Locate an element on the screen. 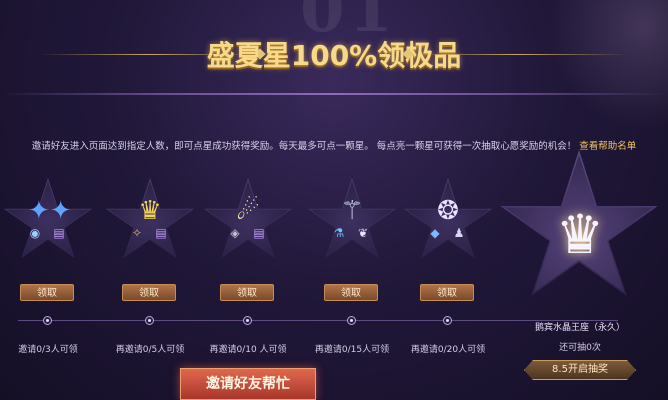  vehicle-icon: ◆ is located at coordinates (435, 233).